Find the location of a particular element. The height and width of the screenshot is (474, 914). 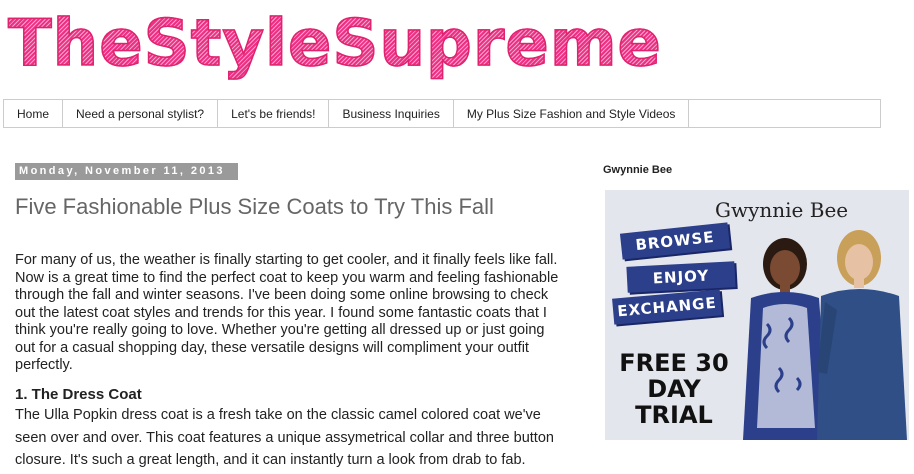

sidebar-widget-title: Gwynnie Bee is located at coordinates (638, 170).